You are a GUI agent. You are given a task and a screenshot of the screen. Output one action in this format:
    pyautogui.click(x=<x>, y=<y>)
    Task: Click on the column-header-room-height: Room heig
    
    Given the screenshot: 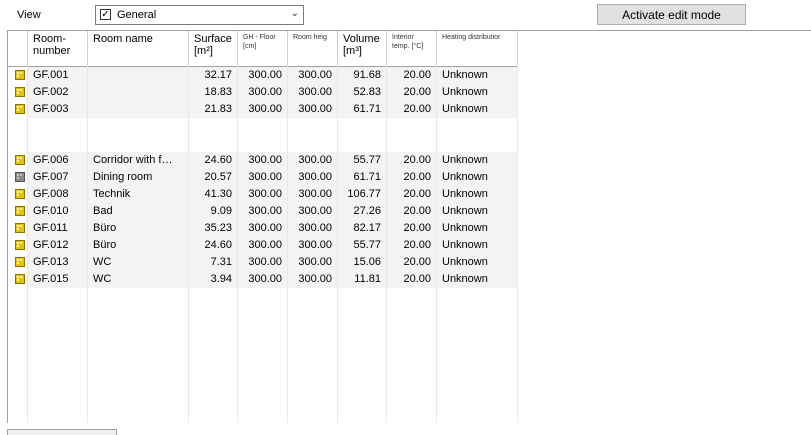 What is the action you would take?
    pyautogui.click(x=313, y=48)
    